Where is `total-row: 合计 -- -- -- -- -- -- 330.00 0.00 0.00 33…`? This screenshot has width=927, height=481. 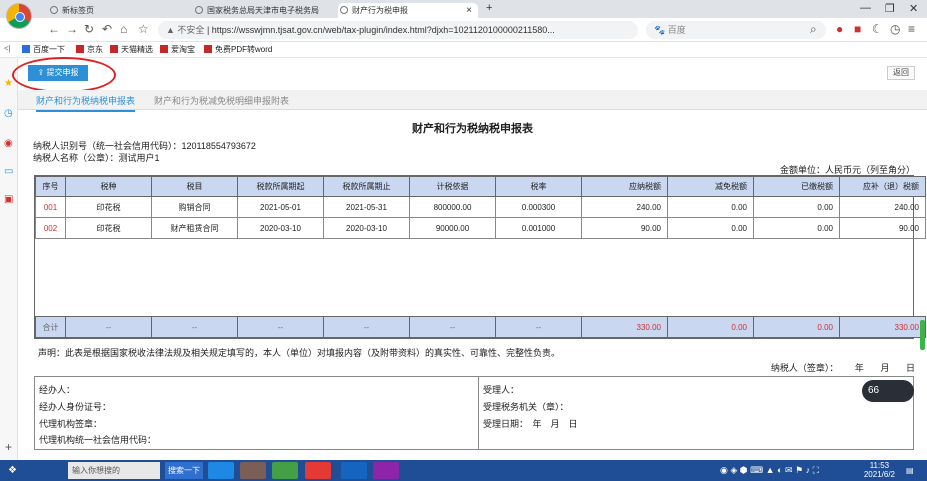
total-row: 合计 -- -- -- -- -- -- 330.00 0.00 0.00 33… is located at coordinates (480, 327).